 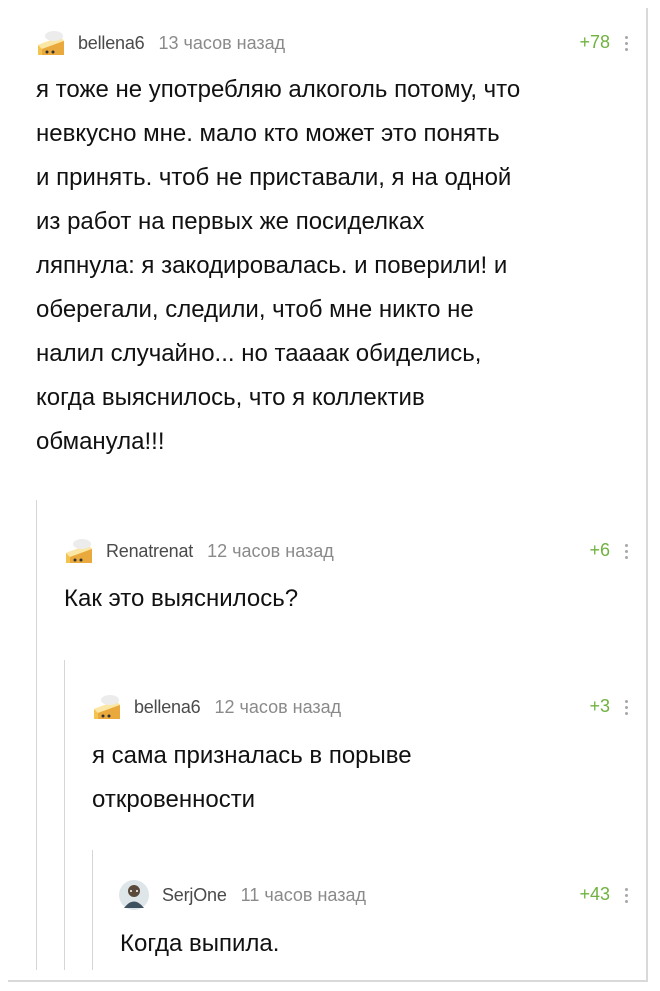 What do you see at coordinates (200, 943) in the screenshot?
I see `comment-text: Когда выпила.` at bounding box center [200, 943].